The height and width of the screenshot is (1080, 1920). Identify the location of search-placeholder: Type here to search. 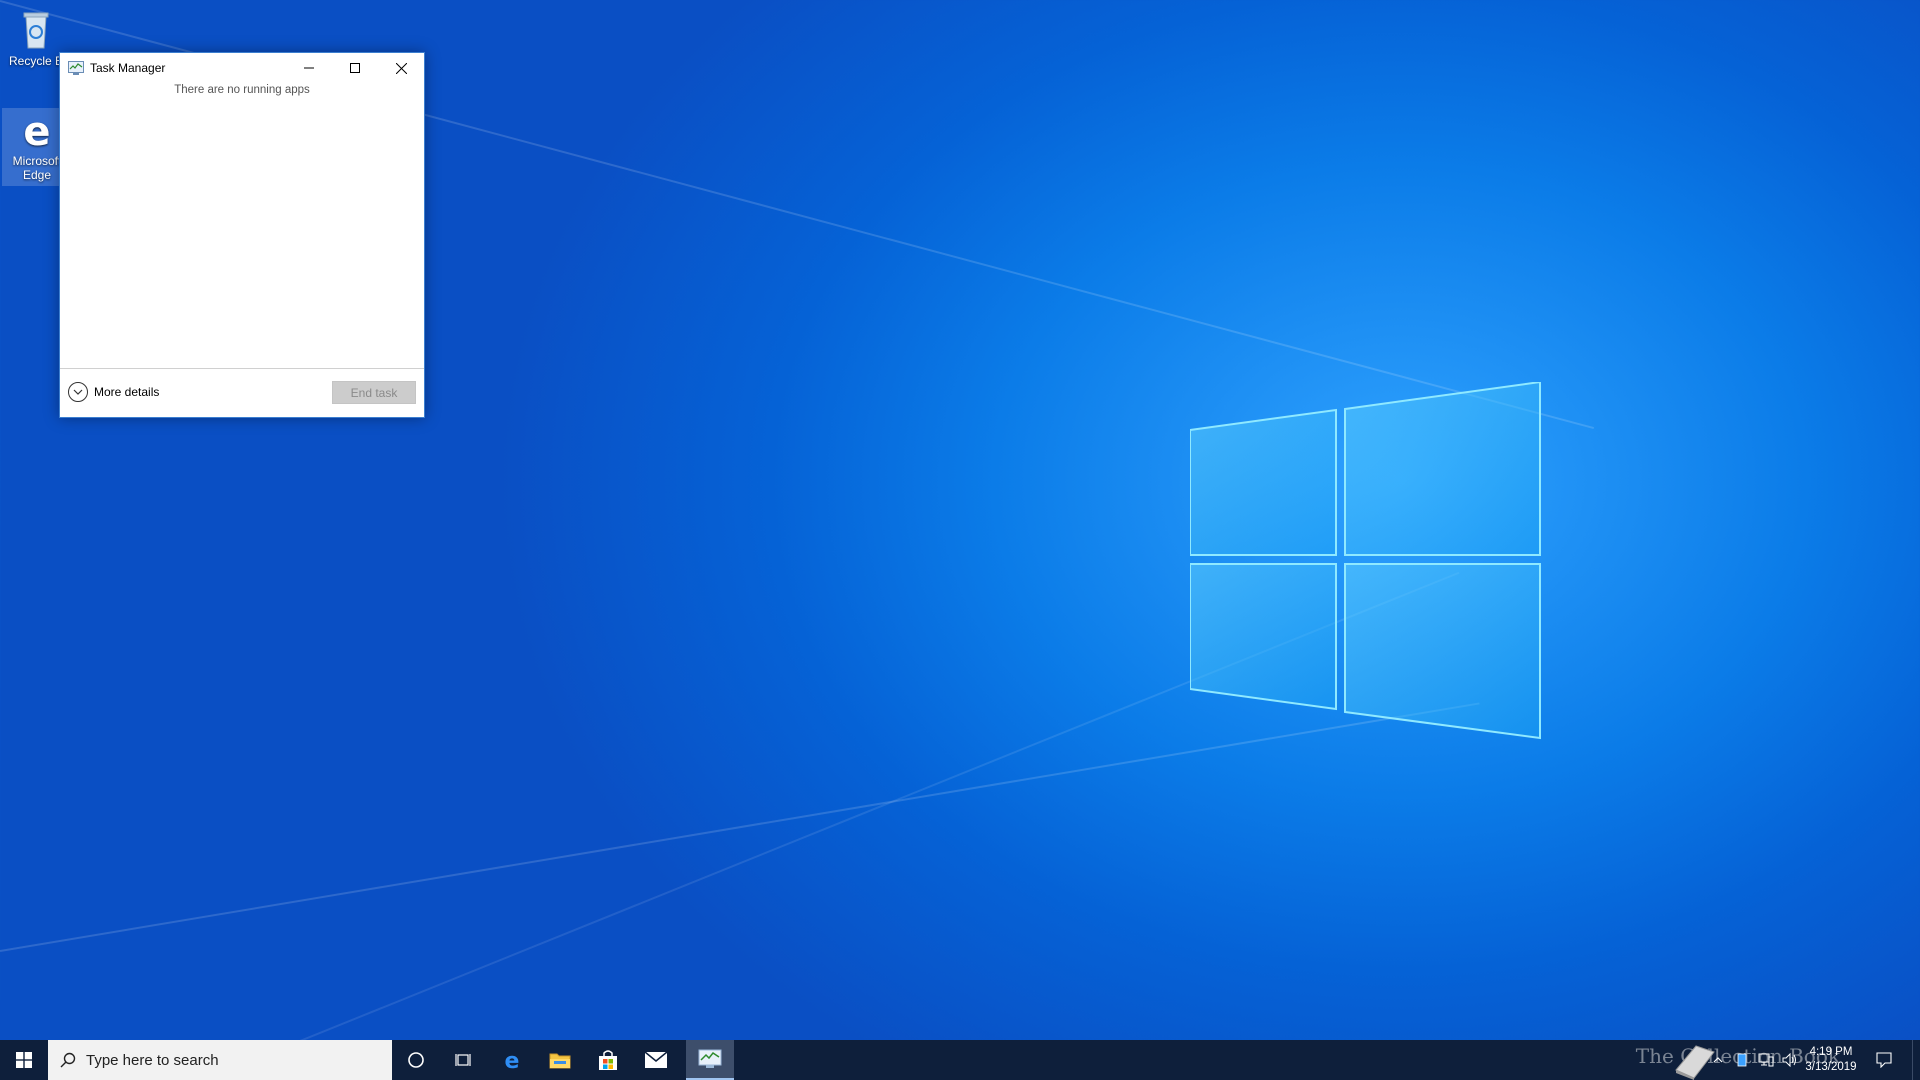
(152, 1060).